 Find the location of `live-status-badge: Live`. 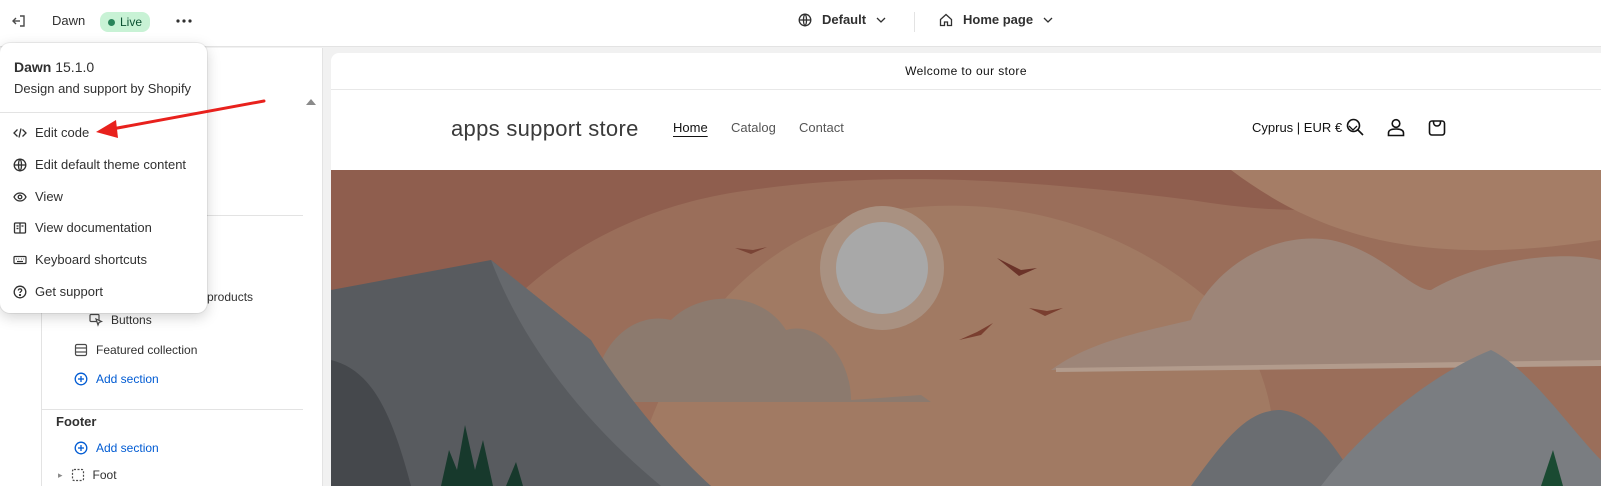

live-status-badge: Live is located at coordinates (125, 22).